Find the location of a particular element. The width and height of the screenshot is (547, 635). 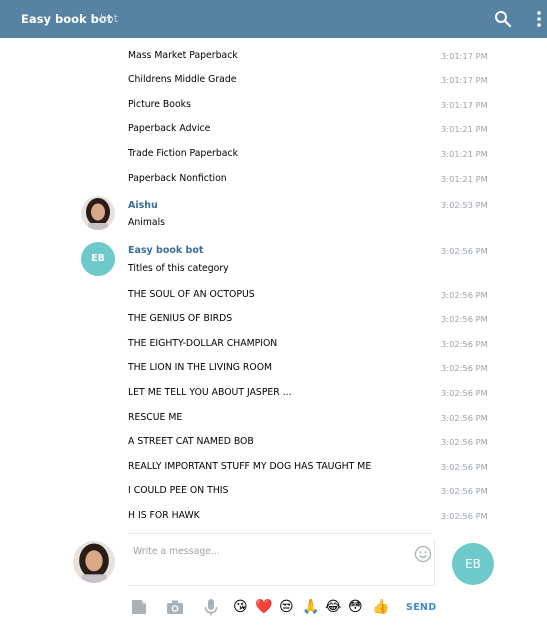

list-item: THE LION IN THE LIVING ROOM is located at coordinates (200, 367).